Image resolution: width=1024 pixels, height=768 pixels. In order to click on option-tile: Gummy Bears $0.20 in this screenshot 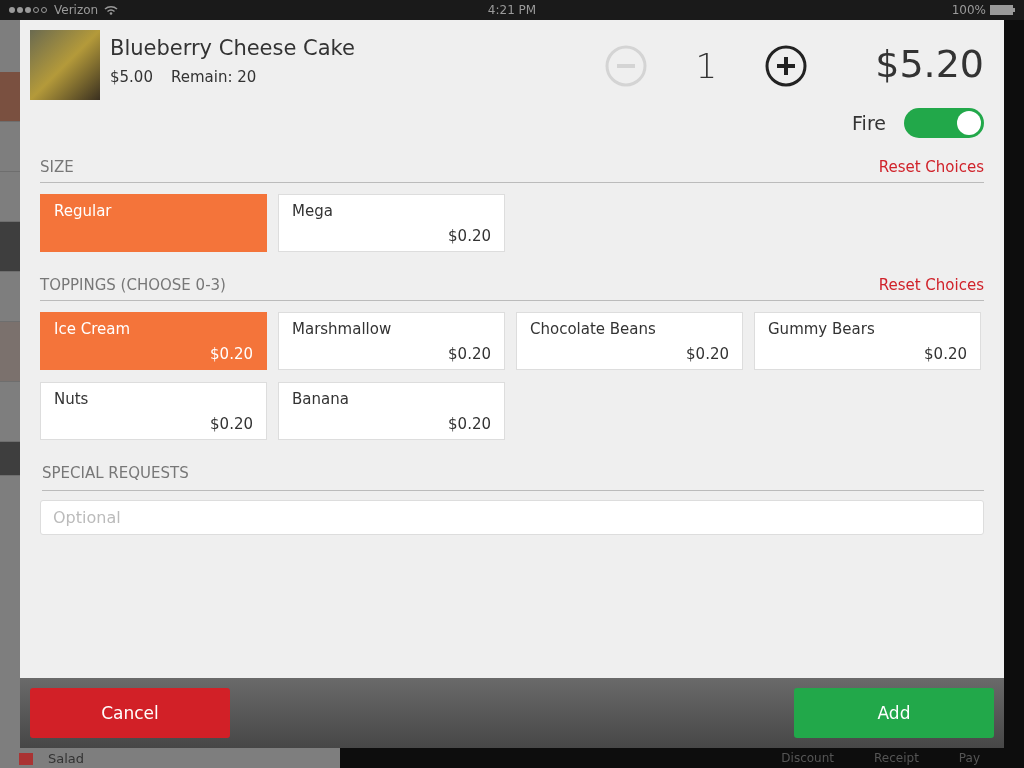, I will do `click(867, 341)`.